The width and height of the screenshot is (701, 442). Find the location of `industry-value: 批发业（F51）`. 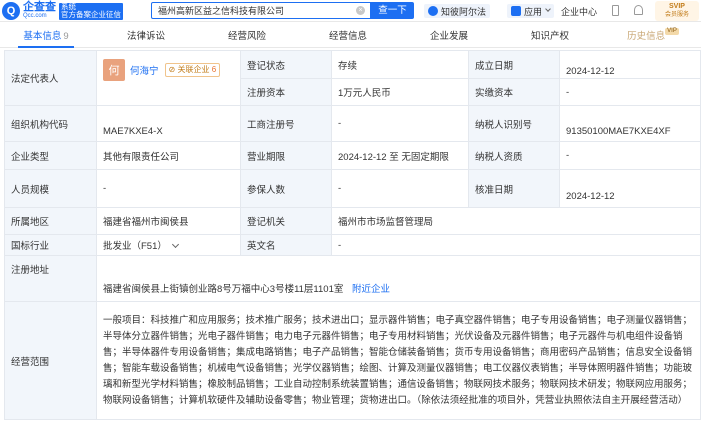

industry-value: 批发业（F51） is located at coordinates (135, 246).